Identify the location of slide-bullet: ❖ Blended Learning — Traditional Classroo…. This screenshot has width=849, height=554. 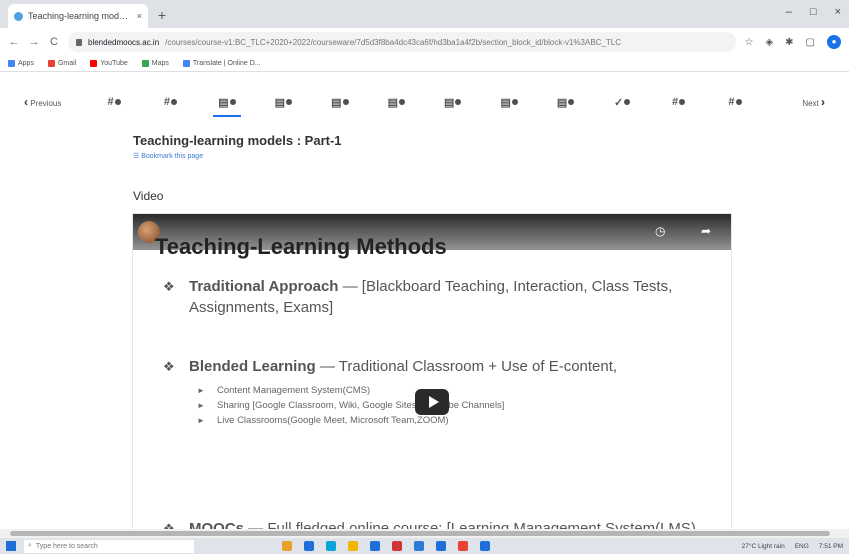
(437, 366).